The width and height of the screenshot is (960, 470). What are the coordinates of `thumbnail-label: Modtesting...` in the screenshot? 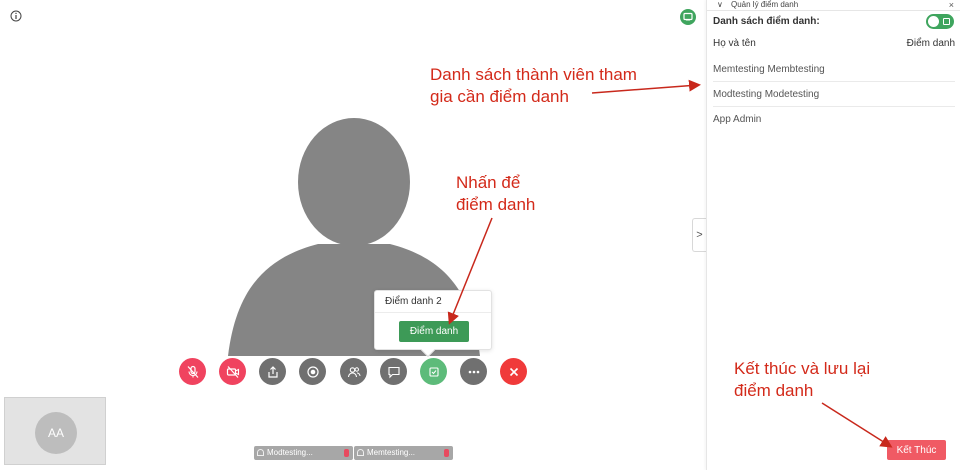 It's located at (290, 452).